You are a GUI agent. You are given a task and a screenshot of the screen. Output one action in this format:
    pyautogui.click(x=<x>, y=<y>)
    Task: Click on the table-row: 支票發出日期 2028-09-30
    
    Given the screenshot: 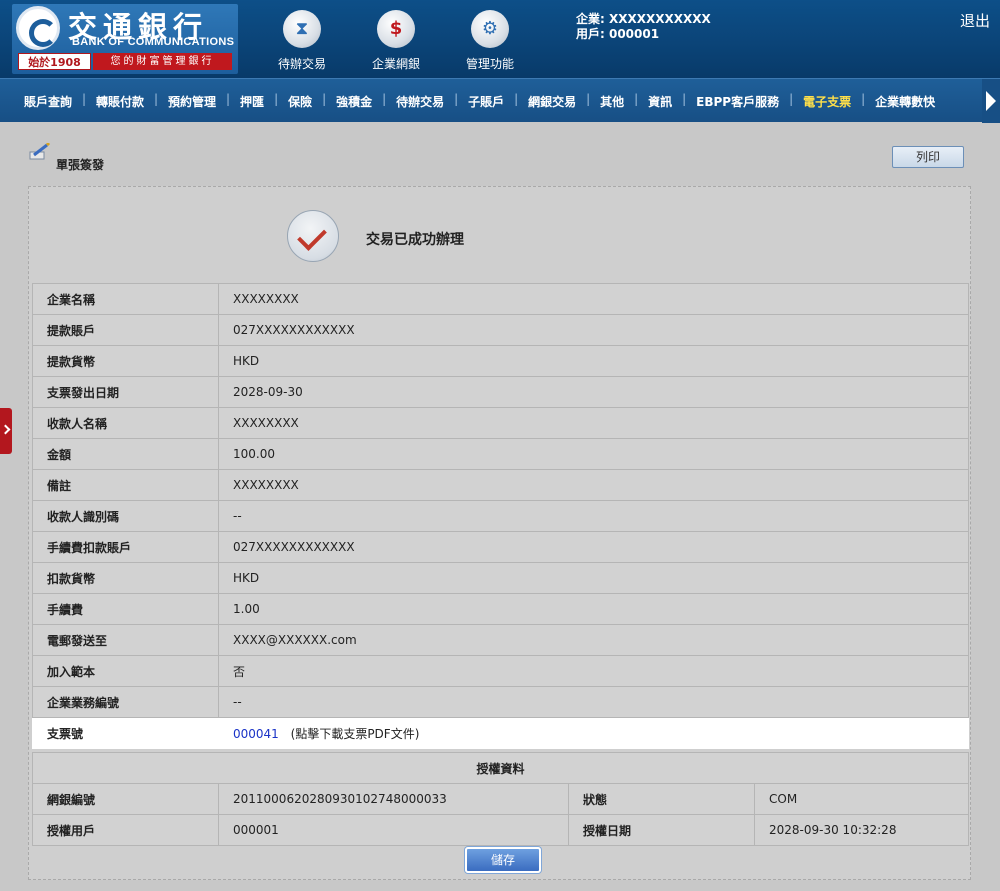 What is the action you would take?
    pyautogui.click(x=500, y=392)
    